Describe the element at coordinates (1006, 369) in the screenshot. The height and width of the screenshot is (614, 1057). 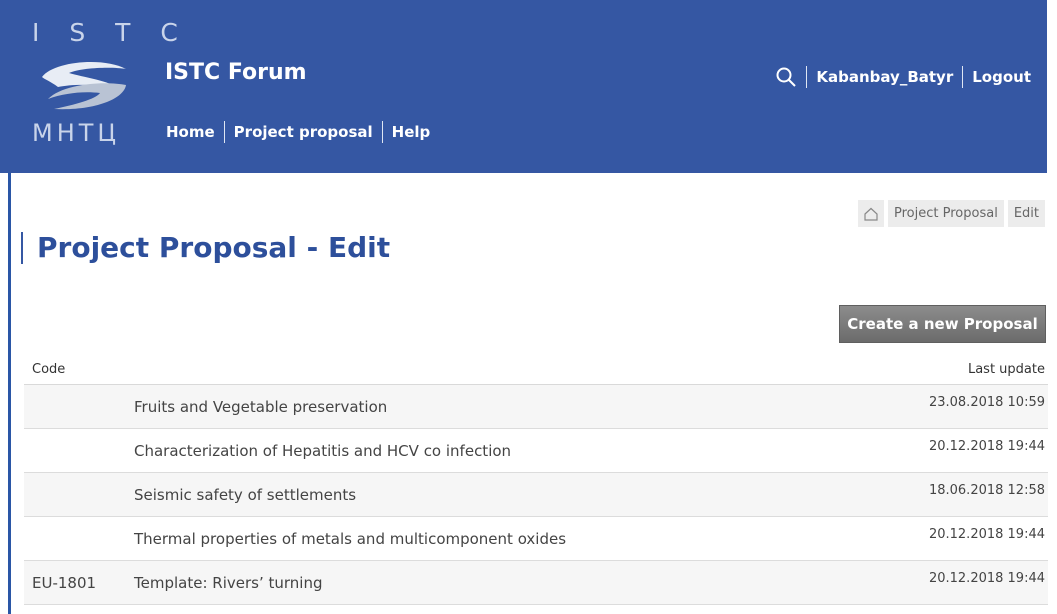
I see `column-header-last-update: Last update` at that location.